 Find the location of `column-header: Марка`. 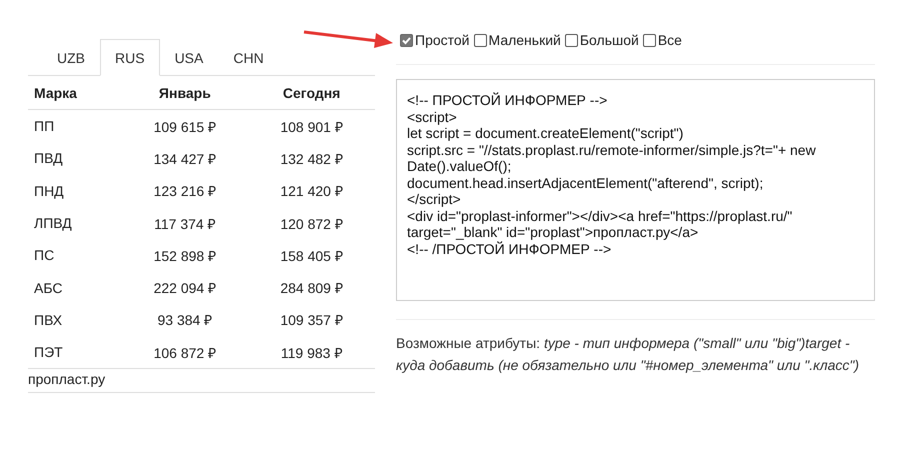

column-header: Марка is located at coordinates (75, 93).